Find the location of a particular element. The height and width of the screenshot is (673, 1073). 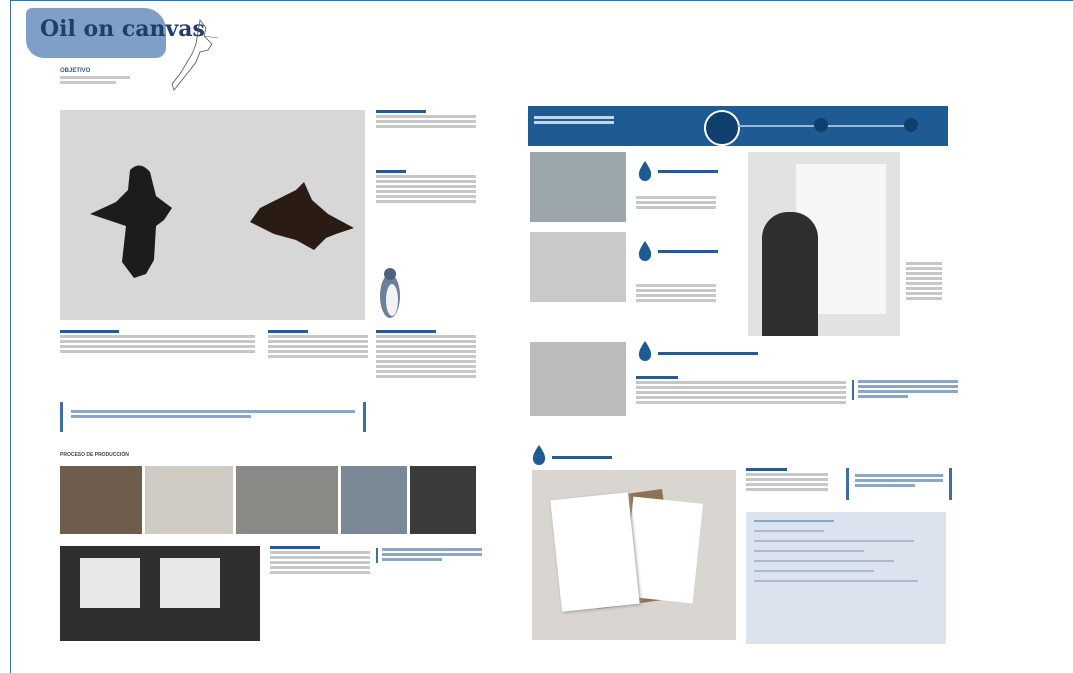

page-frame-left is located at coordinates (10, 336).